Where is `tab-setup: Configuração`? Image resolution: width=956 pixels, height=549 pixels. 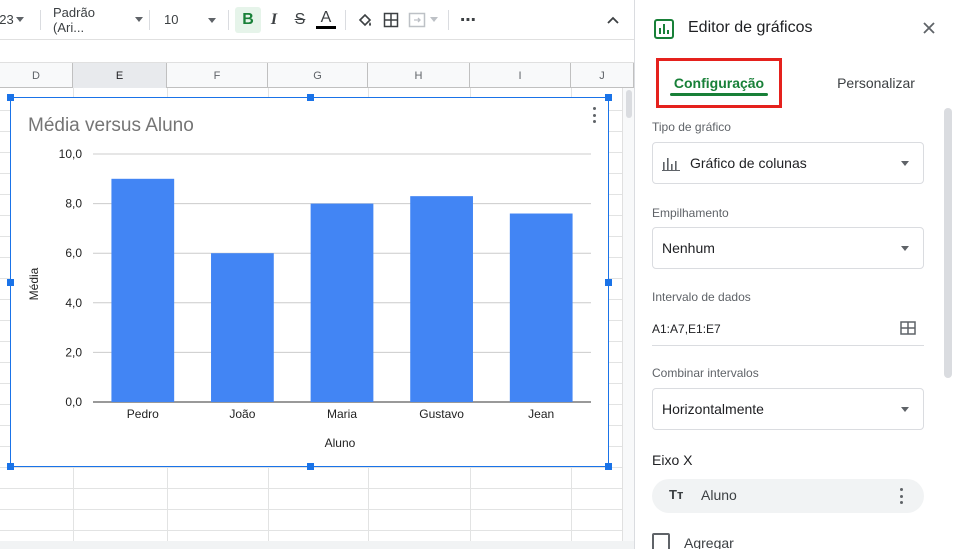
tab-setup: Configuração is located at coordinates (719, 83).